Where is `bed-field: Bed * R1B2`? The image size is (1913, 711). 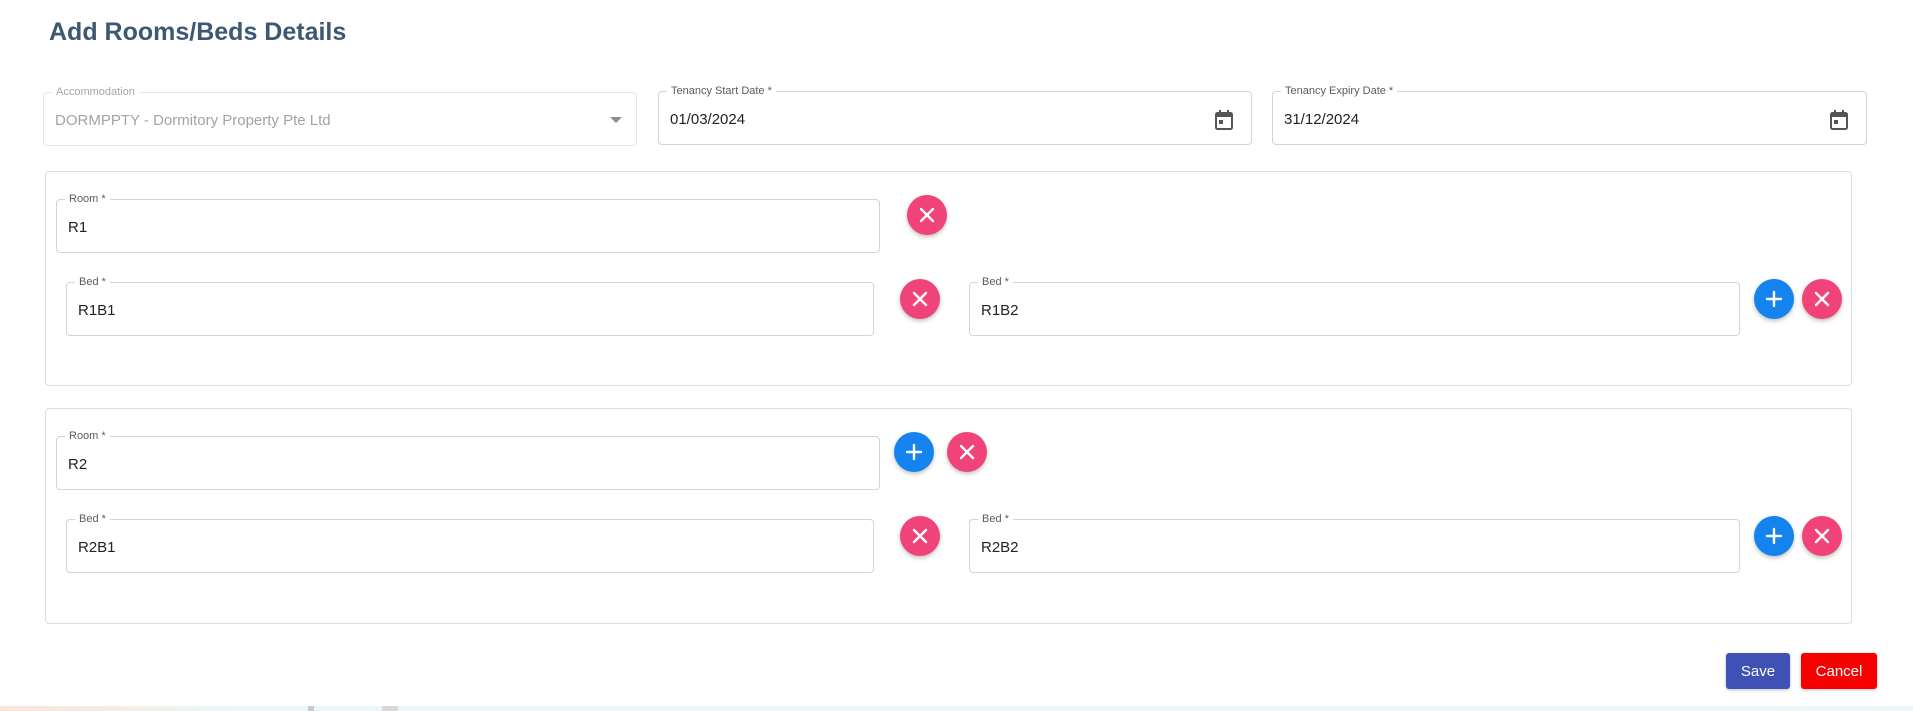
bed-field: Bed * R1B2 is located at coordinates (1354, 305).